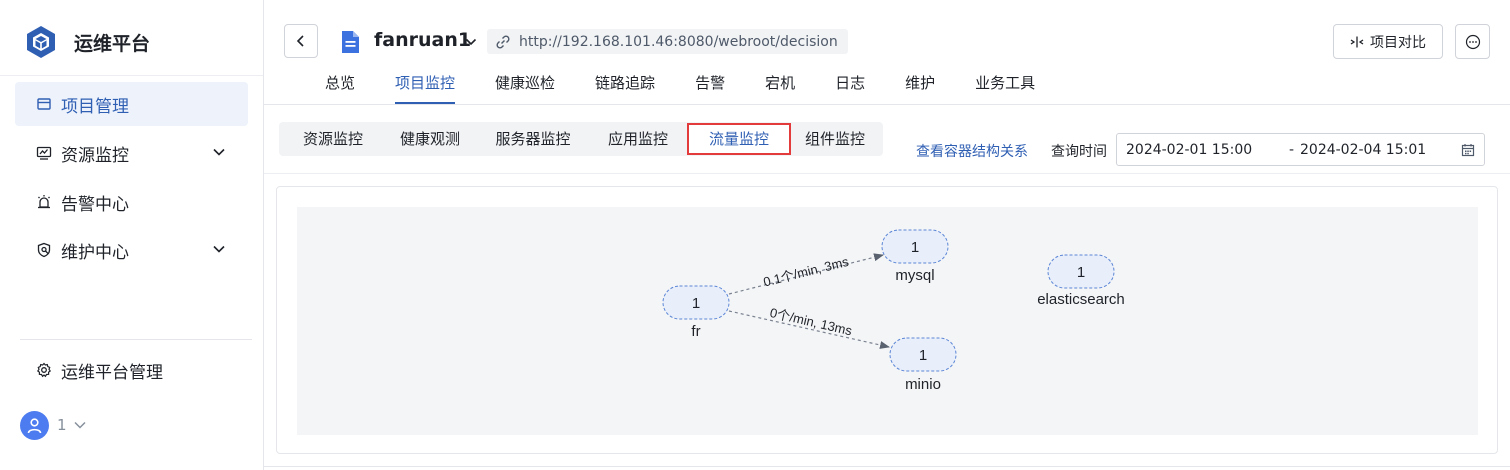  What do you see at coordinates (972, 151) in the screenshot?
I see `view-container-relation-link: 查看容器结构关系` at bounding box center [972, 151].